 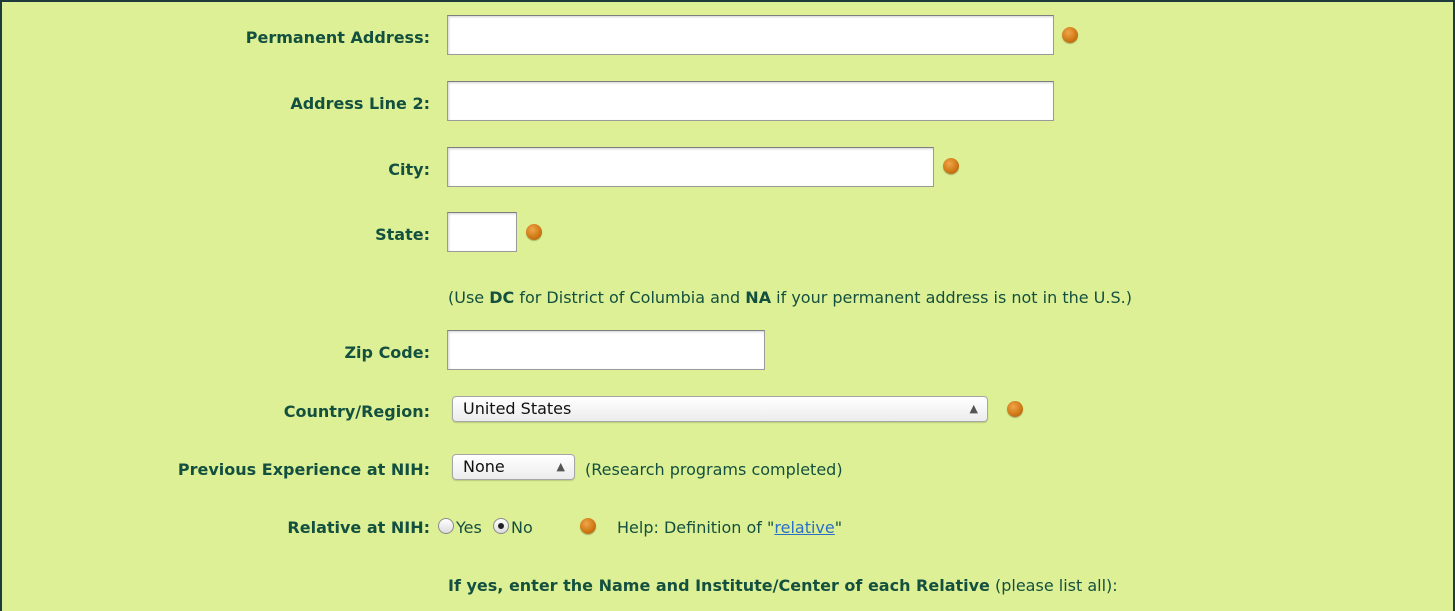 What do you see at coordinates (804, 527) in the screenshot?
I see `relative-definition-link: relative` at bounding box center [804, 527].